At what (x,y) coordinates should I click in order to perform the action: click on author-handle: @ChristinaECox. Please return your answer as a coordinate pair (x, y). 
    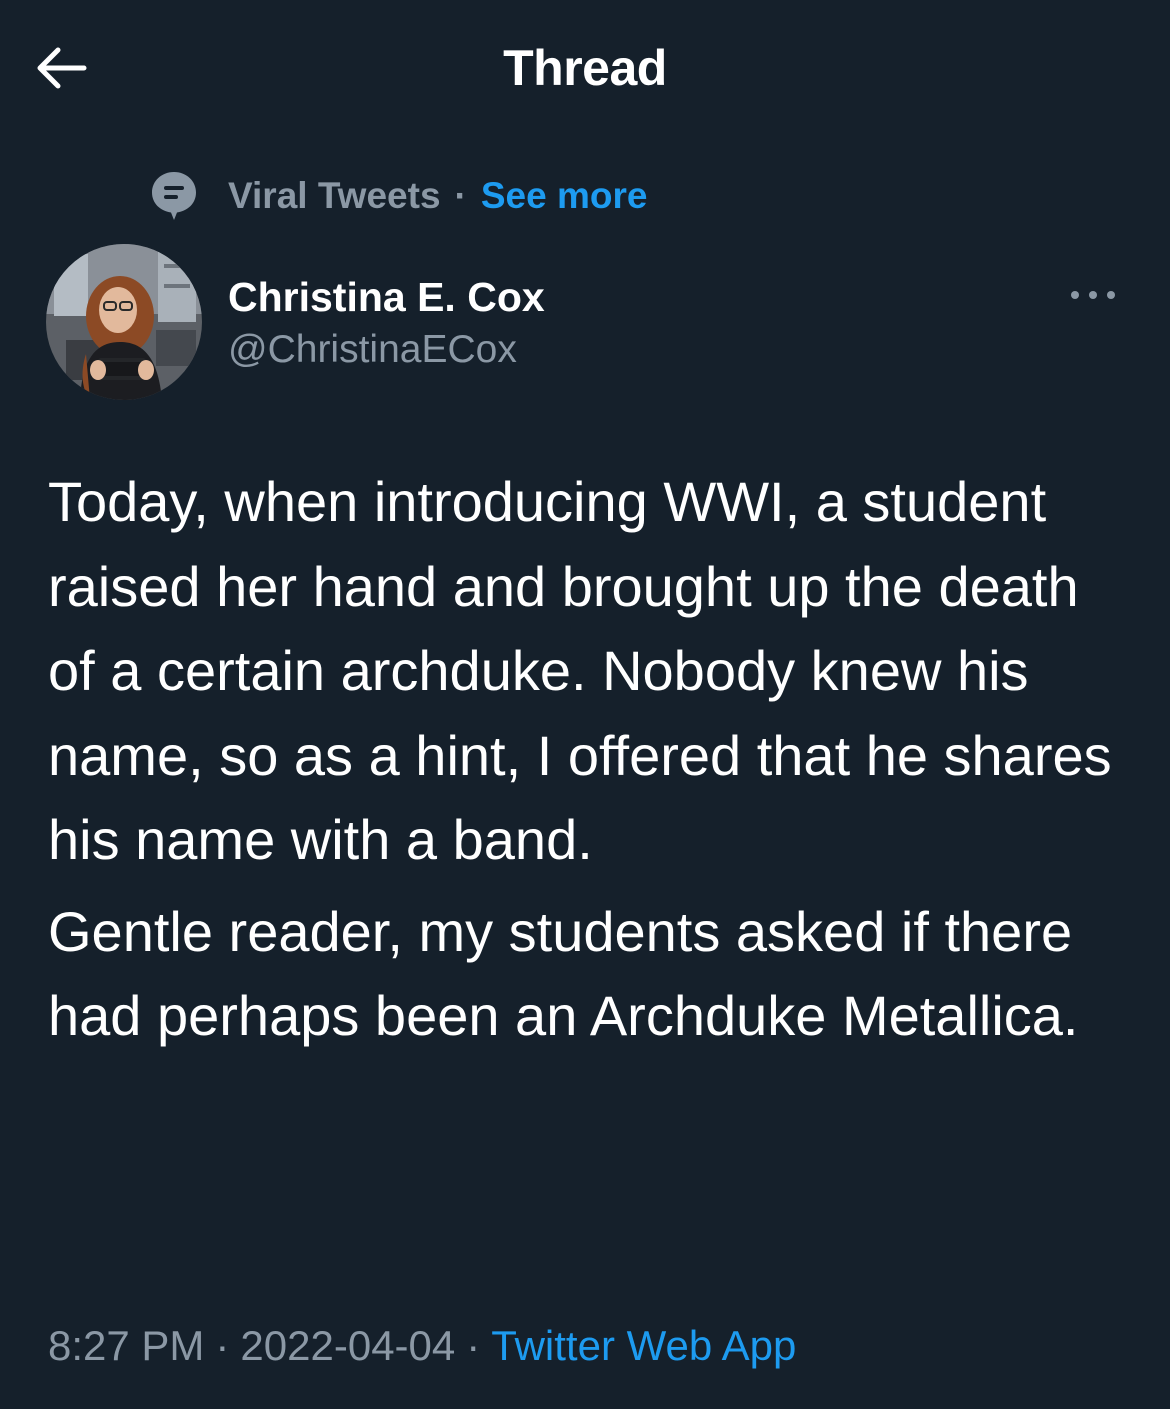
    Looking at the image, I should click on (372, 350).